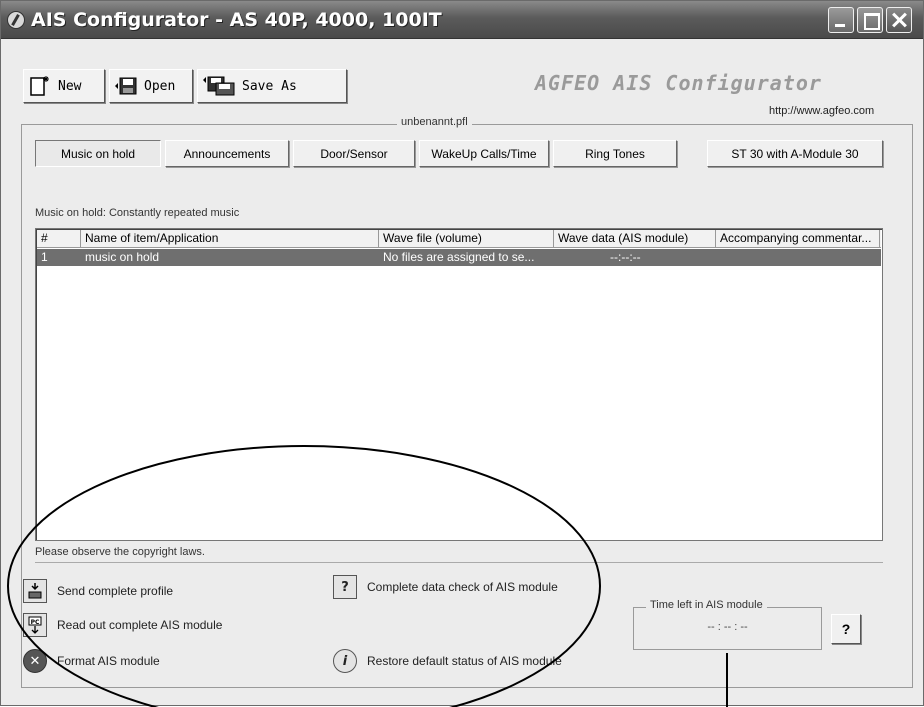  I want to click on pc-transfer-icon: PC, so click(35, 625).